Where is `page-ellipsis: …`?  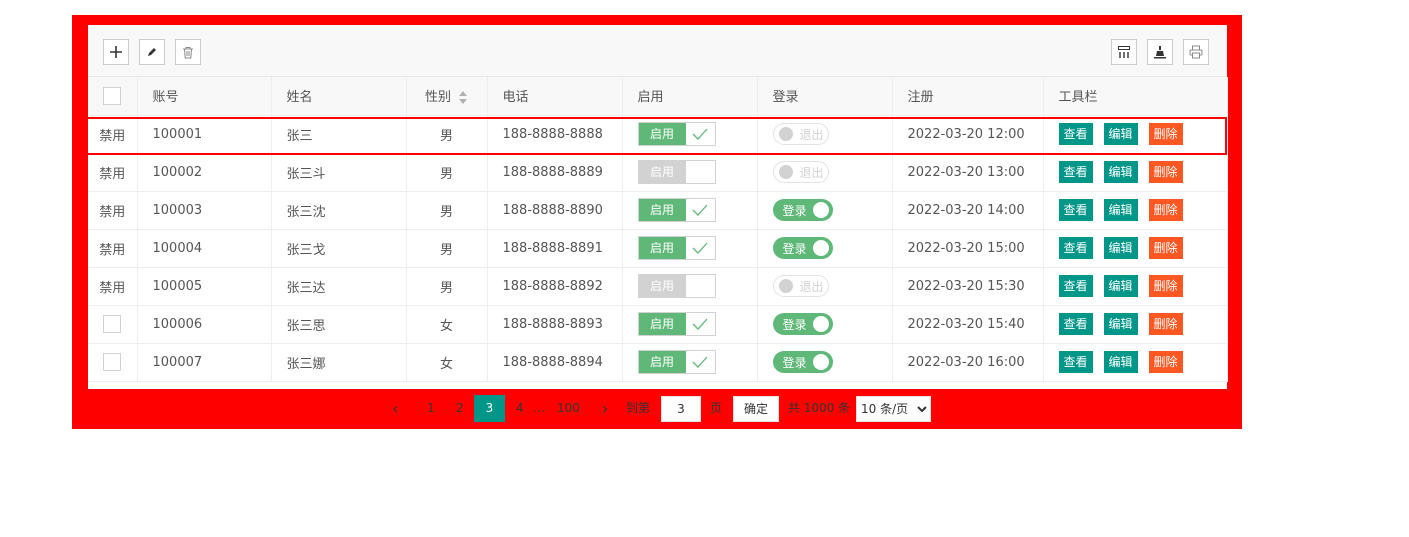
page-ellipsis: … is located at coordinates (539, 408).